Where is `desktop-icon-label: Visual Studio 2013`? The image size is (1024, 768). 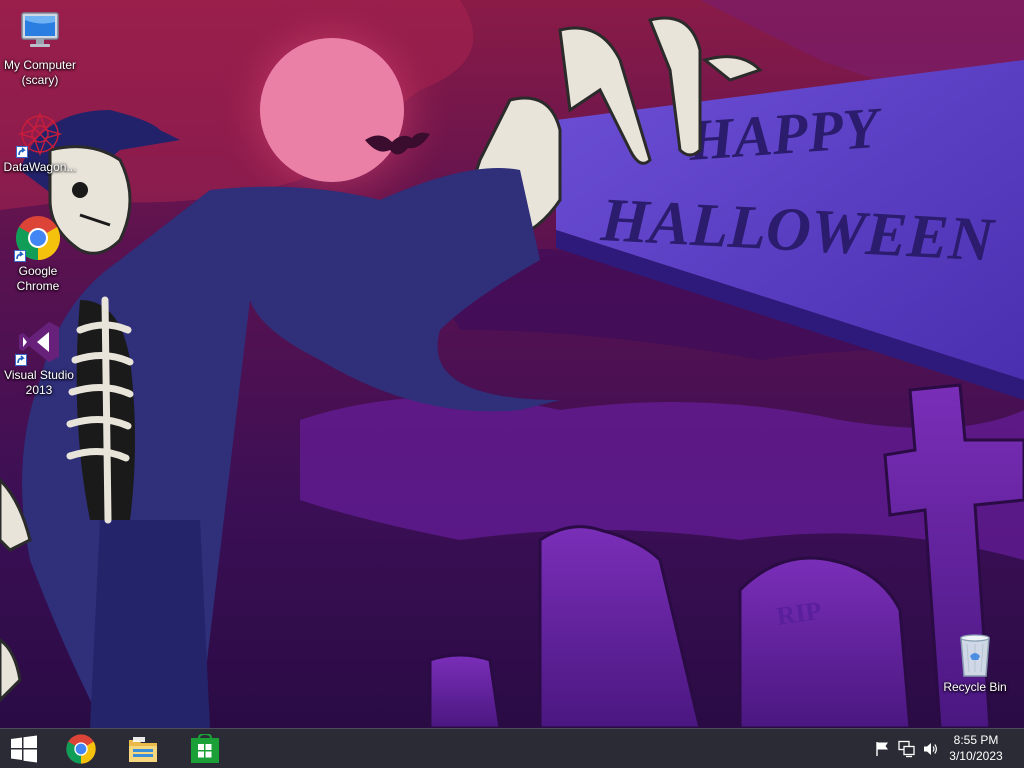 desktop-icon-label: Visual Studio 2013 is located at coordinates (39, 382).